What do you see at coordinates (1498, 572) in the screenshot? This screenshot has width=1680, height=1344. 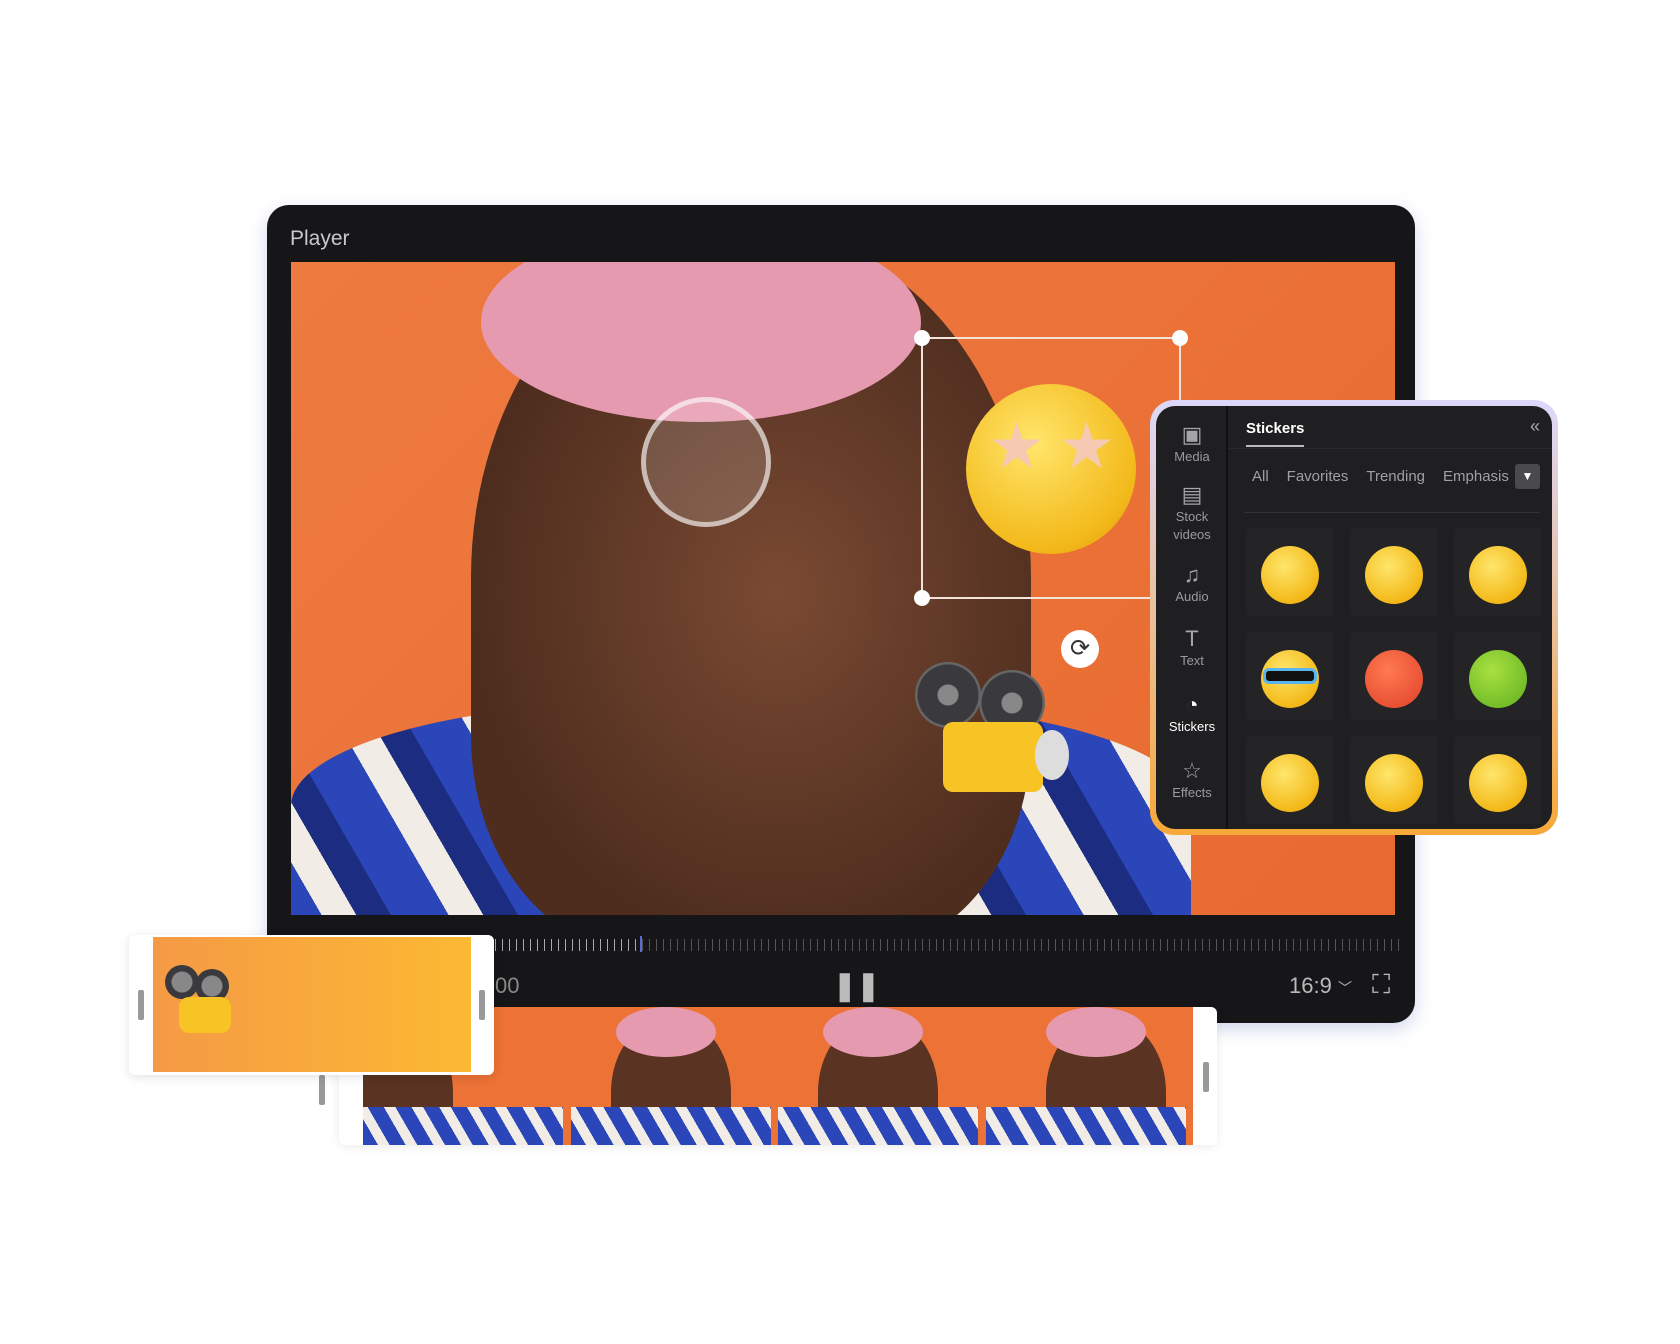 I see `sticker-dizzy` at bounding box center [1498, 572].